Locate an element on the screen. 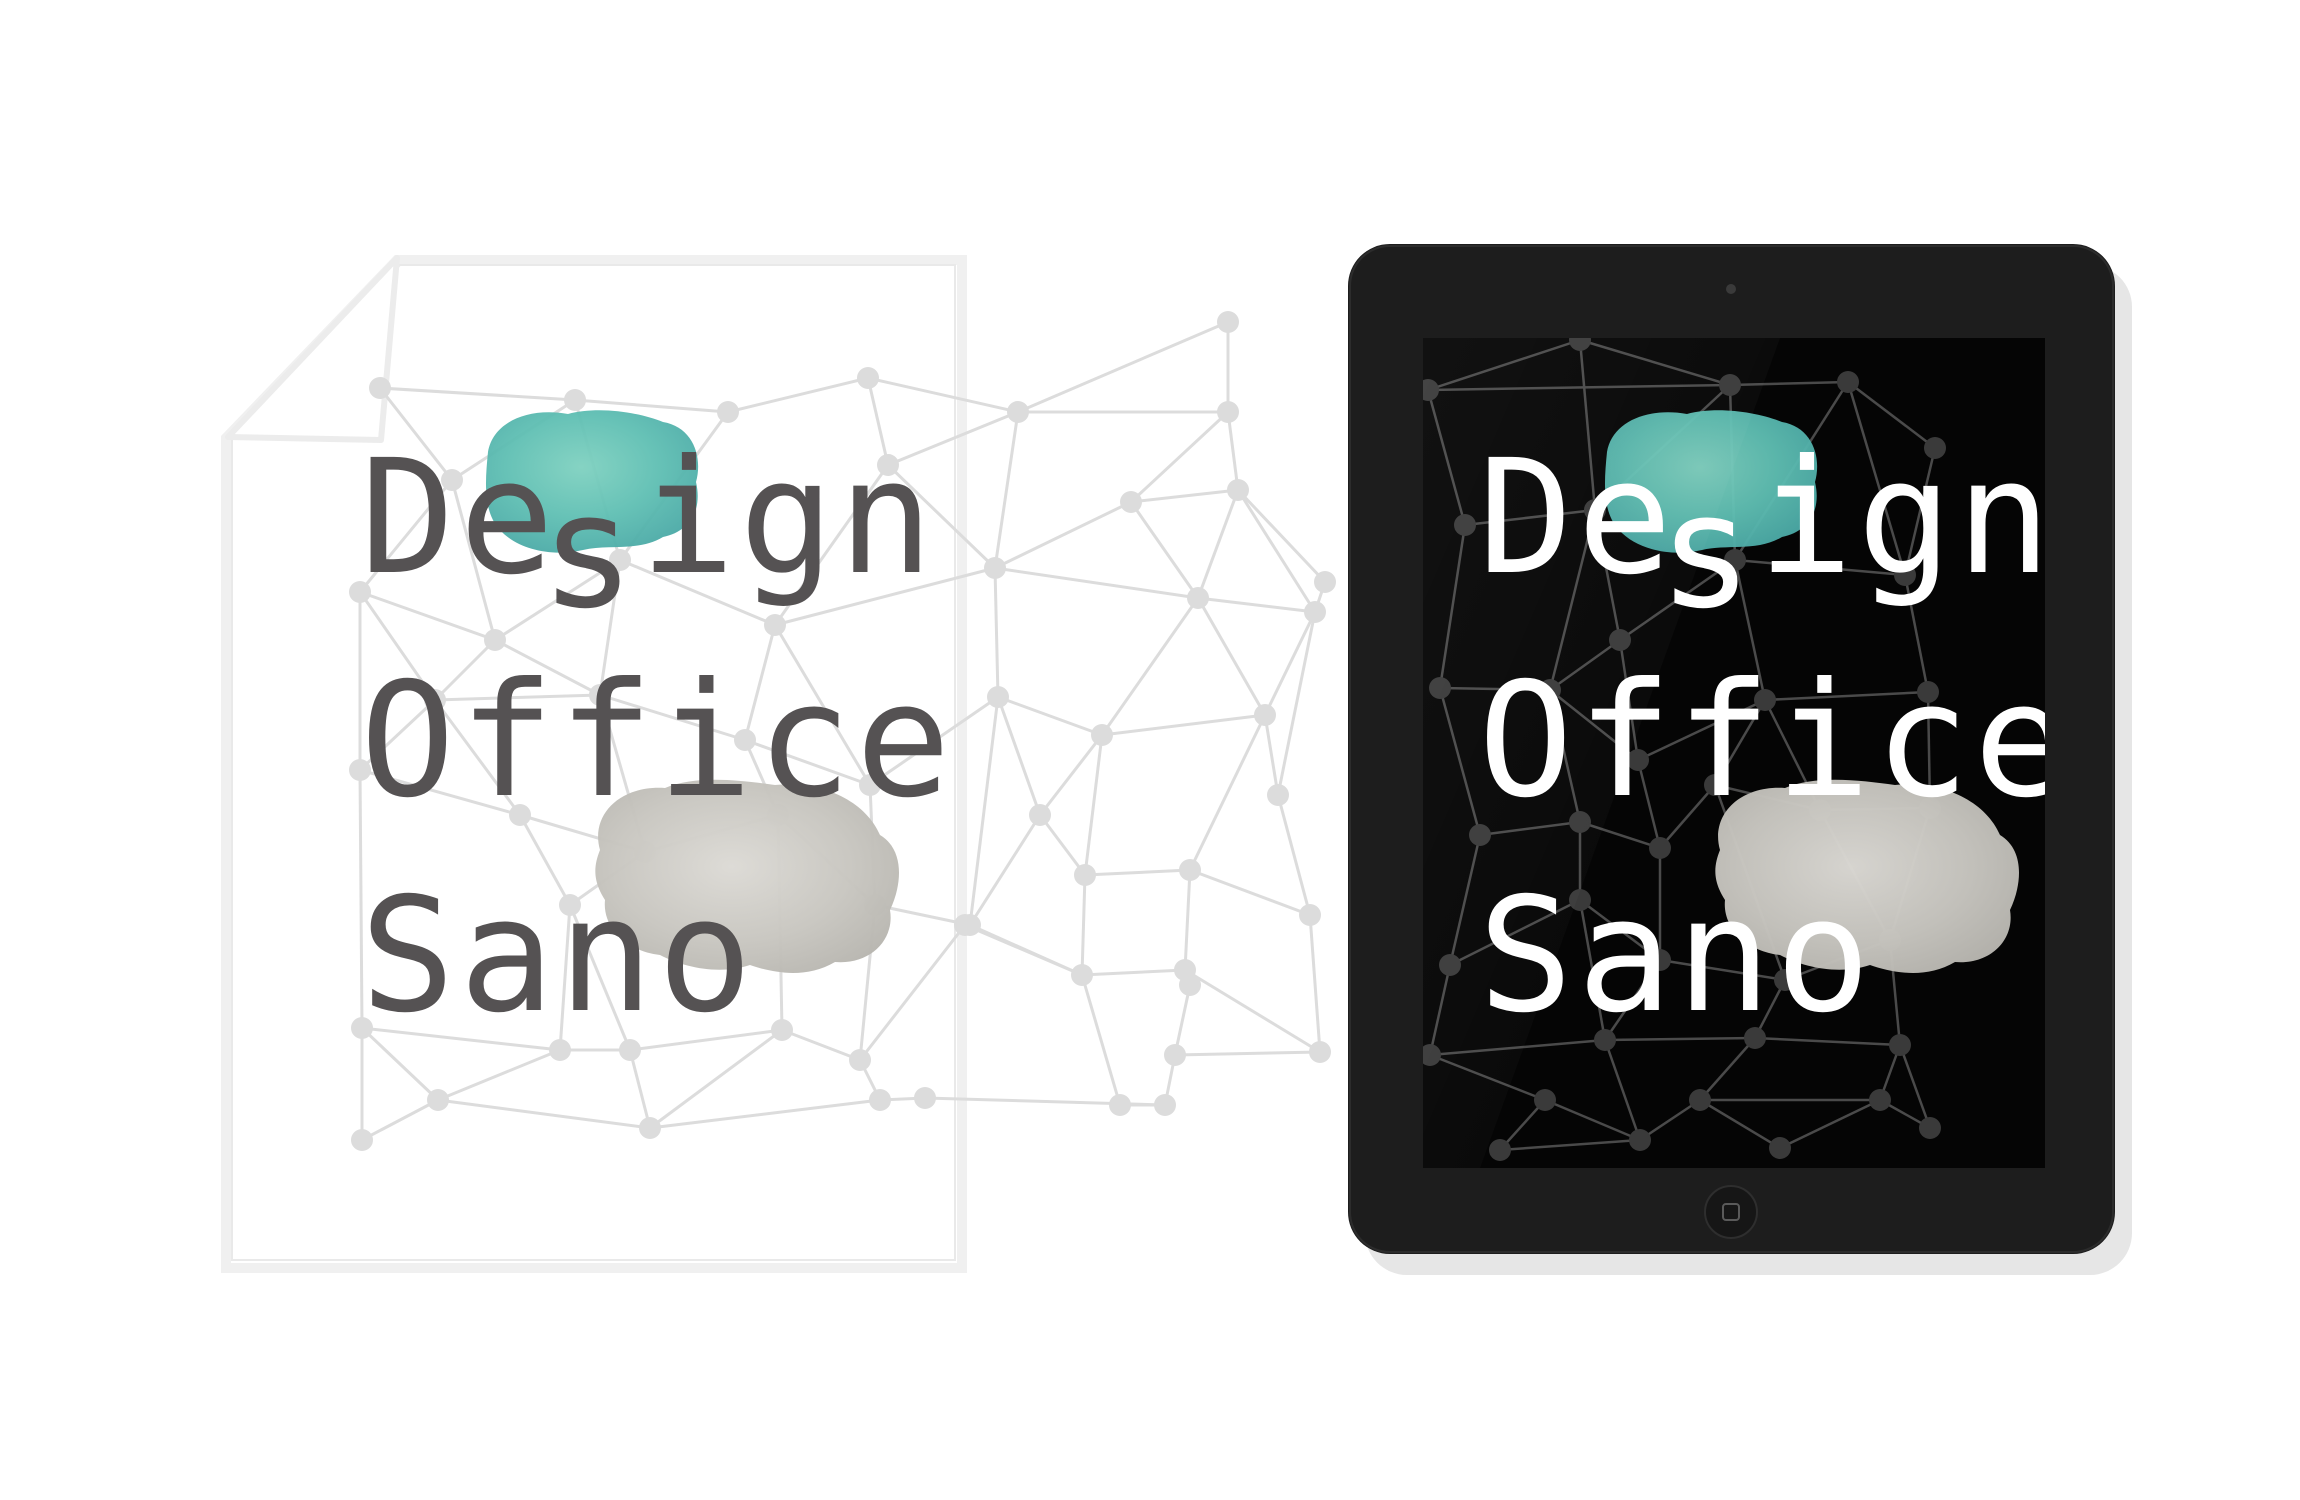 The height and width of the screenshot is (1500, 2300). paper-logo-line3: Sano is located at coordinates (558, 956).